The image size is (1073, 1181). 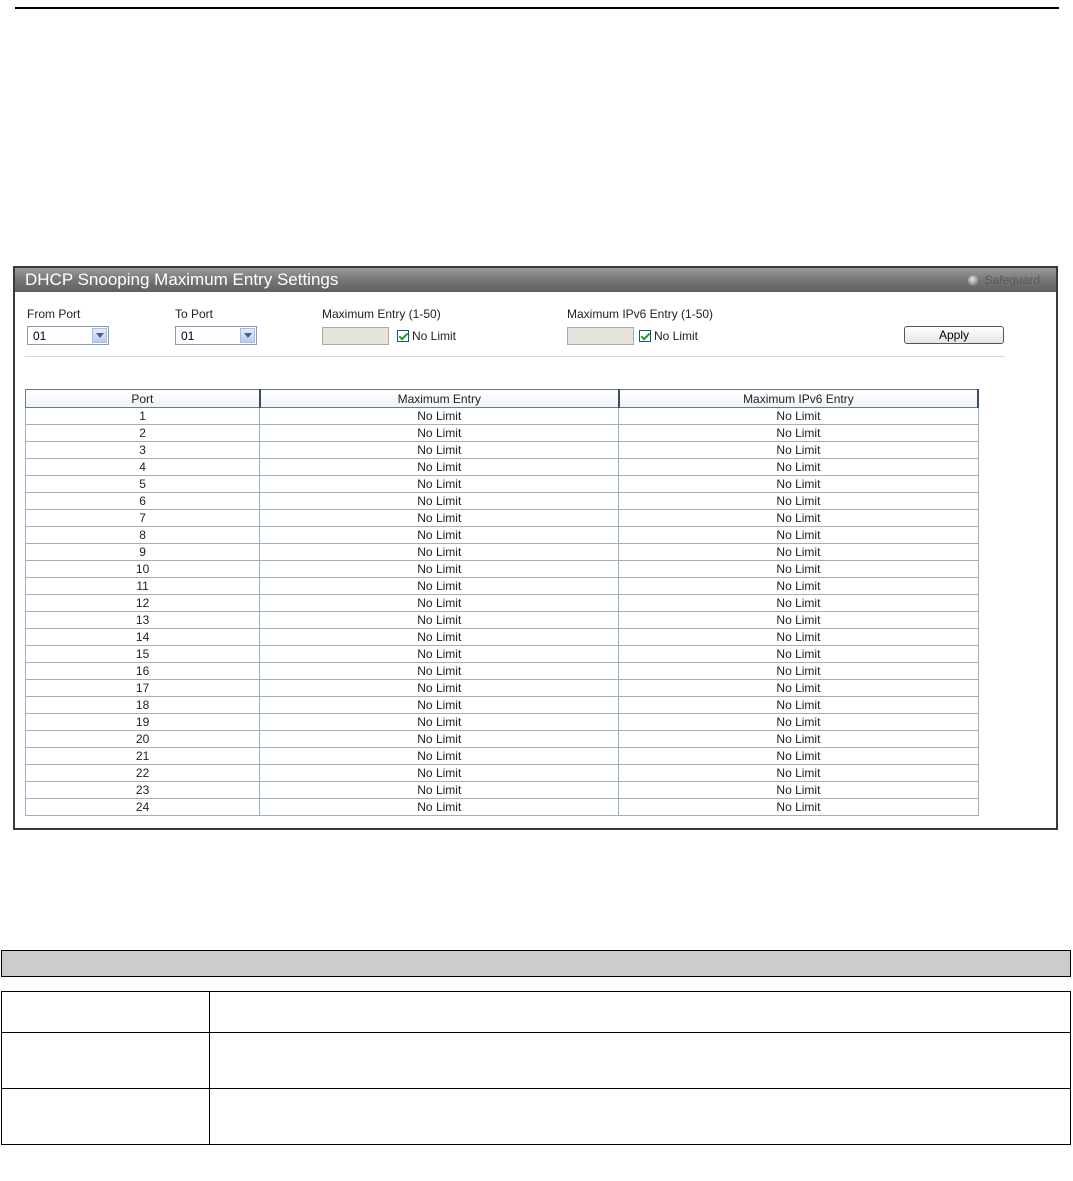 I want to click on apply-button: Apply, so click(x=954, y=335).